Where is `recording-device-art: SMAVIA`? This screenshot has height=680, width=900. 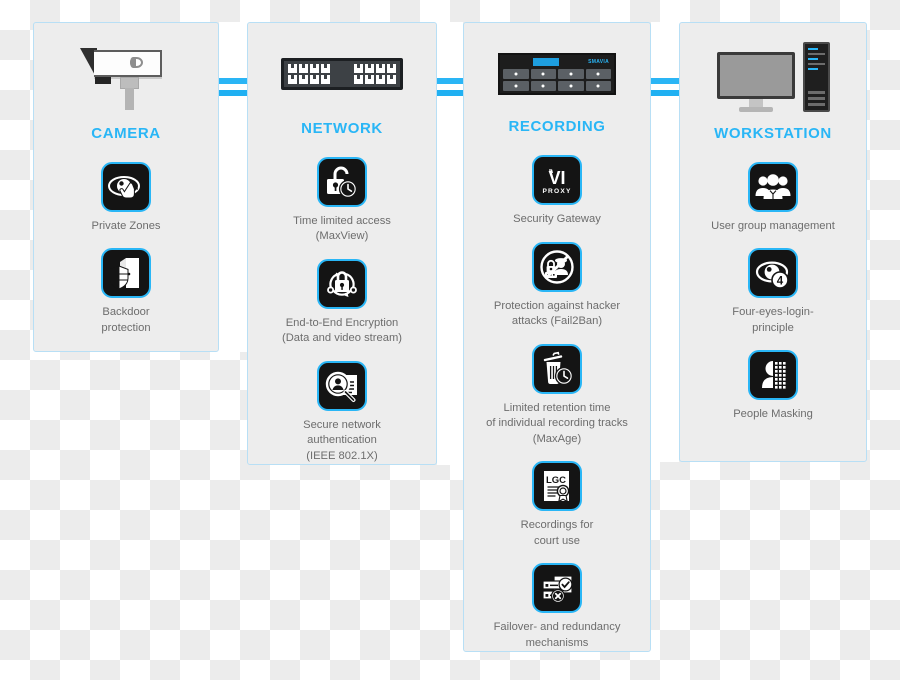
recording-device-art: SMAVIA is located at coordinates (557, 73).